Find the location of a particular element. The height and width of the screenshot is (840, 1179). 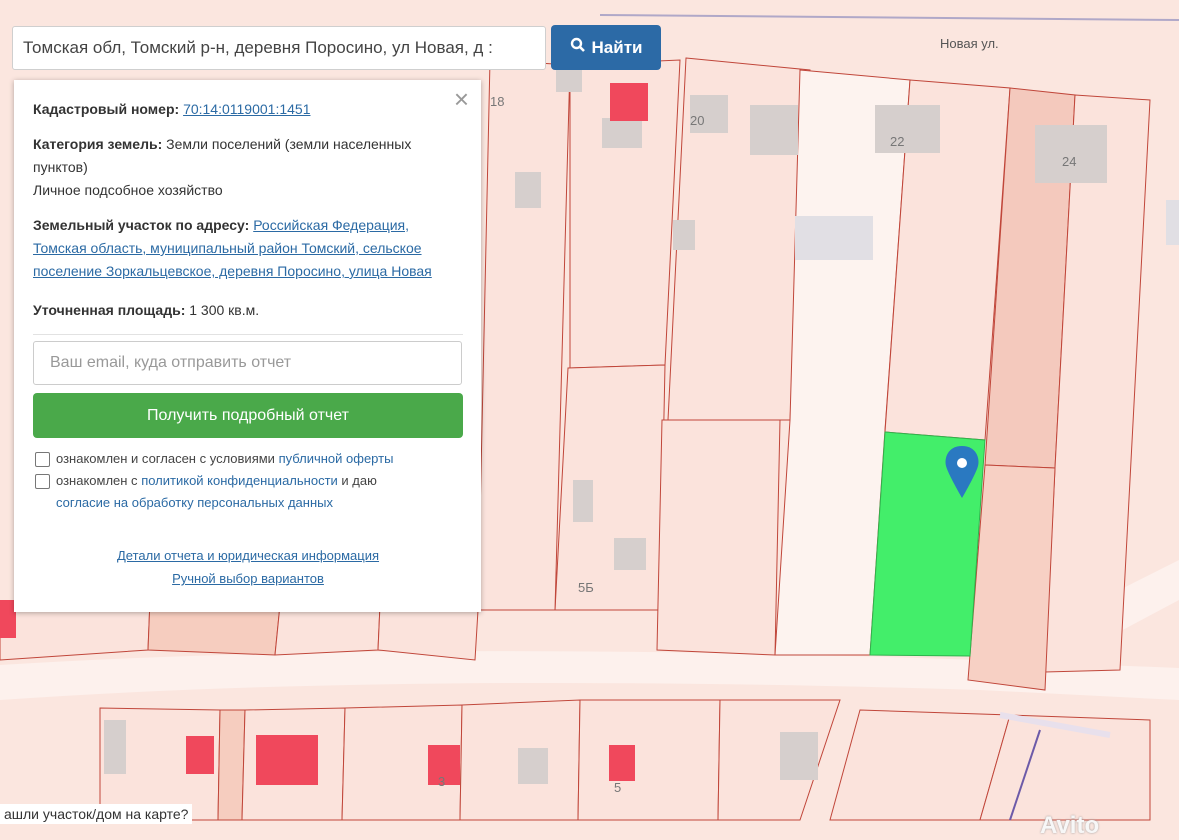

cadastral-row: Кадастровый номер: 70:14:0119001:1451 is located at coordinates (248, 109).